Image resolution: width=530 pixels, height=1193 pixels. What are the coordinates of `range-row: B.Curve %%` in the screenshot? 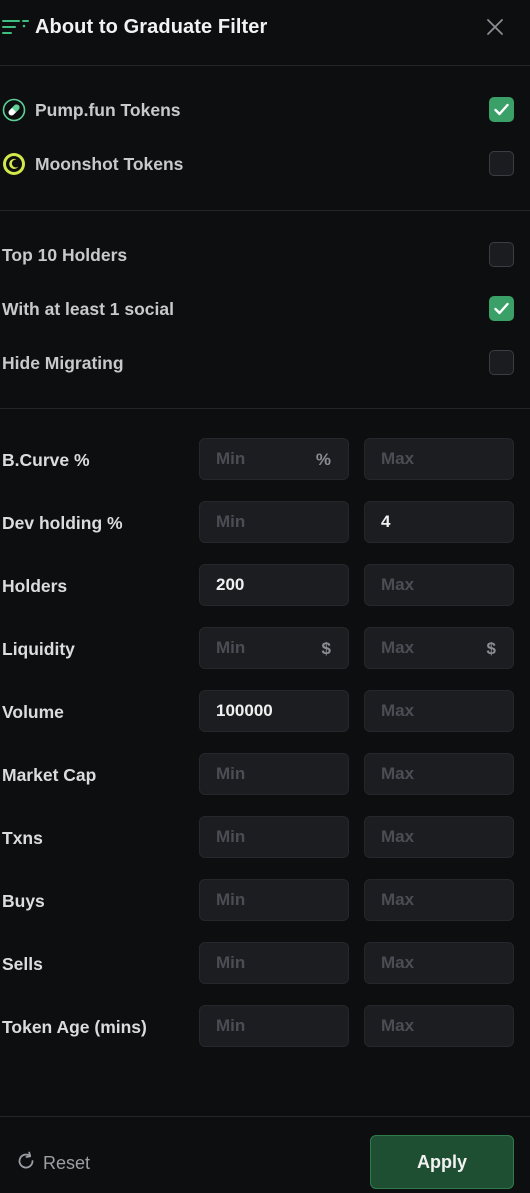 It's located at (265, 459).